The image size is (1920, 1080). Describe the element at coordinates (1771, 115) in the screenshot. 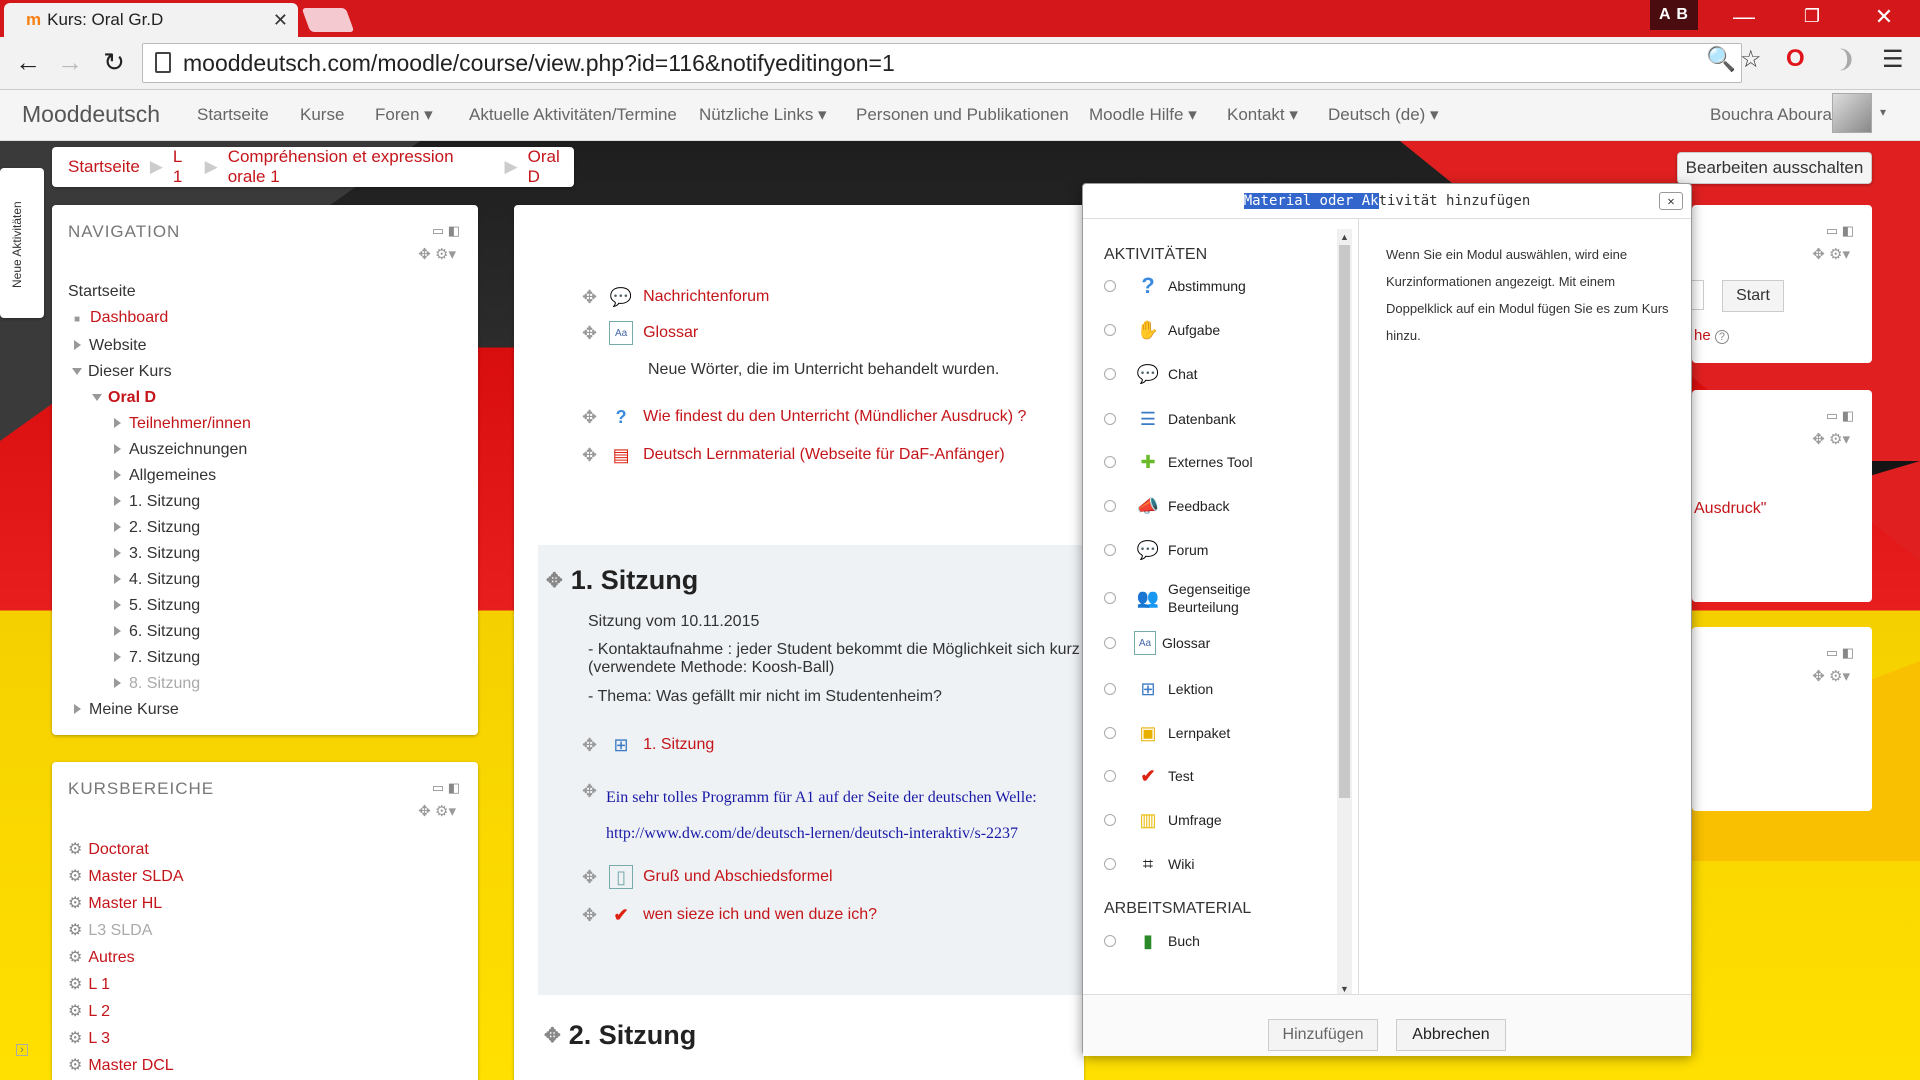

I see `user-name: Bouchra Aboura` at that location.